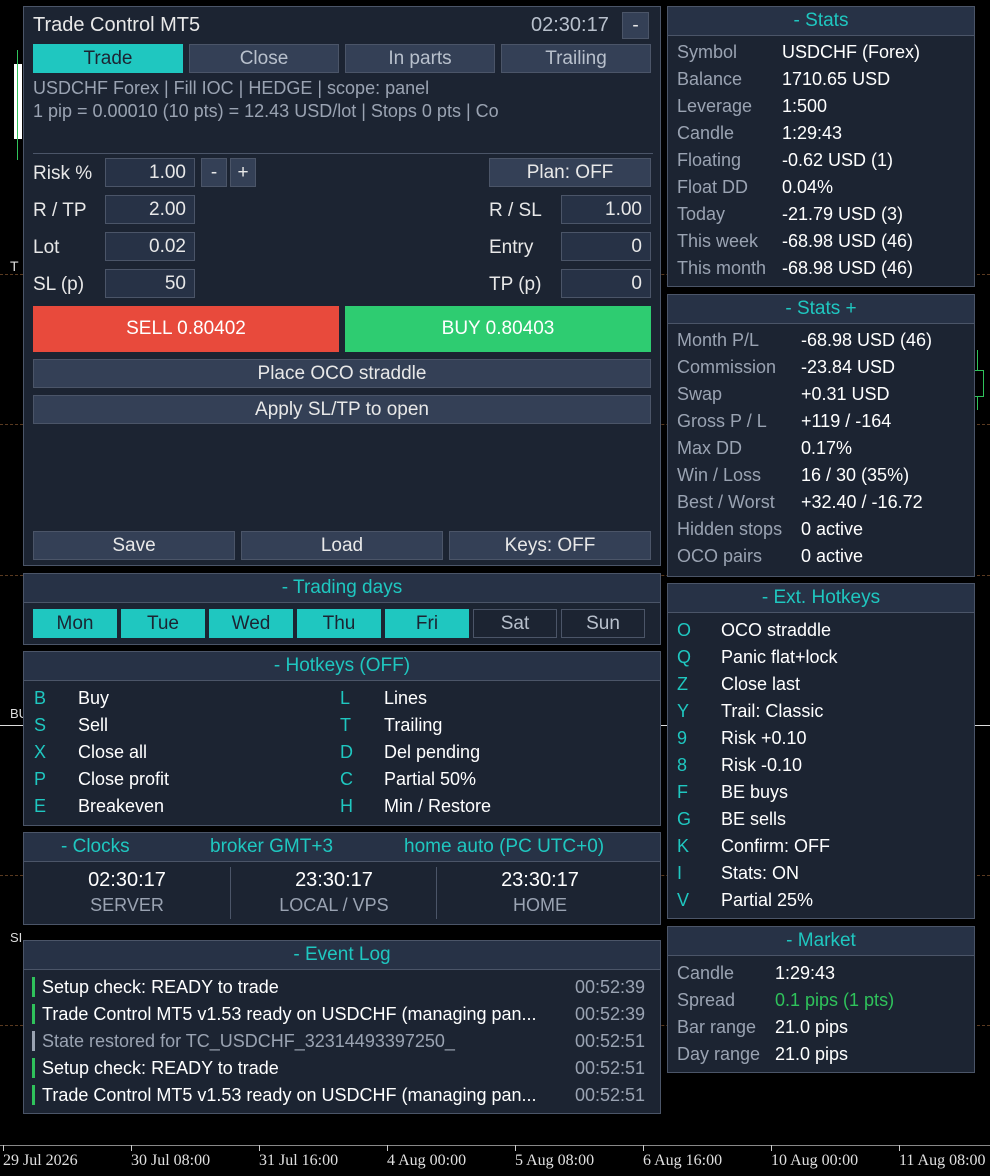 The width and height of the screenshot is (990, 1176). I want to click on stat-value: -21.79 USD (3), so click(843, 214).